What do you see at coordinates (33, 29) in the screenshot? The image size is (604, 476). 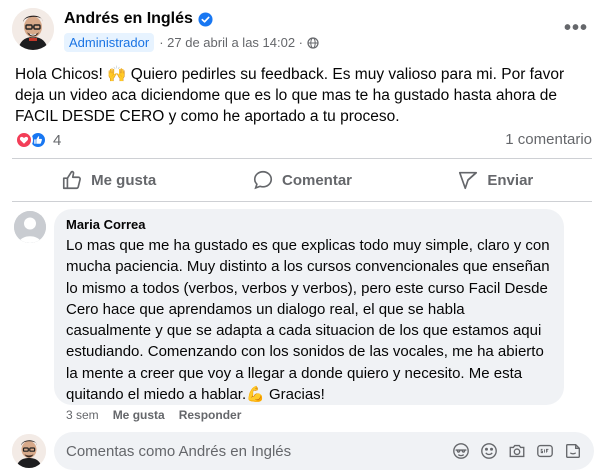 I see `author-avatar` at bounding box center [33, 29].